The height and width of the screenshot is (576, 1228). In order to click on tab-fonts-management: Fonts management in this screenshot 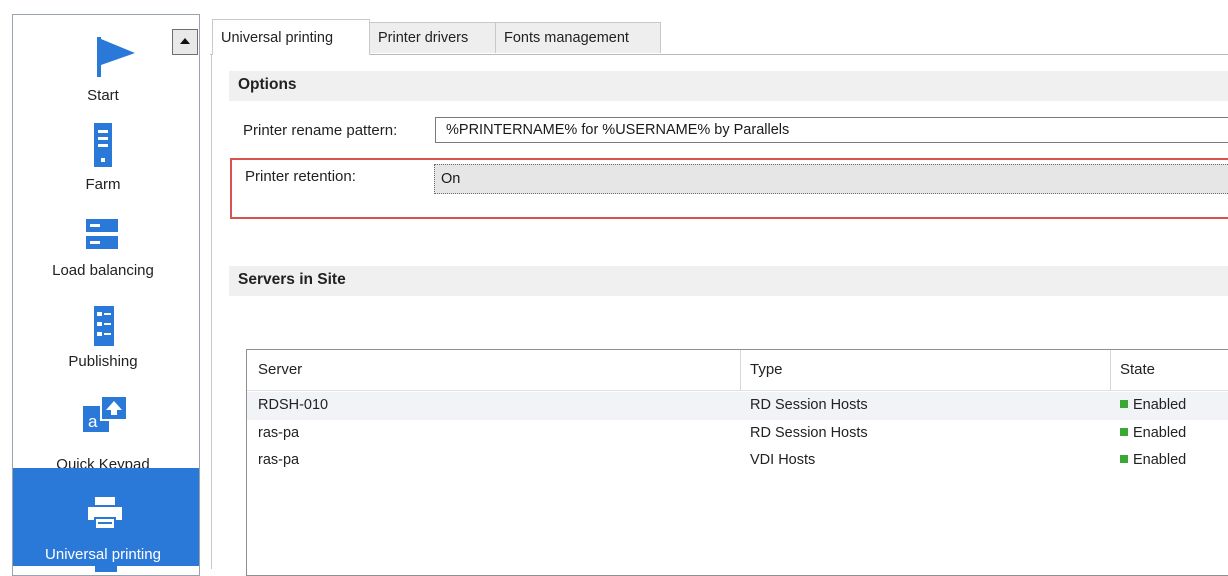, I will do `click(578, 37)`.